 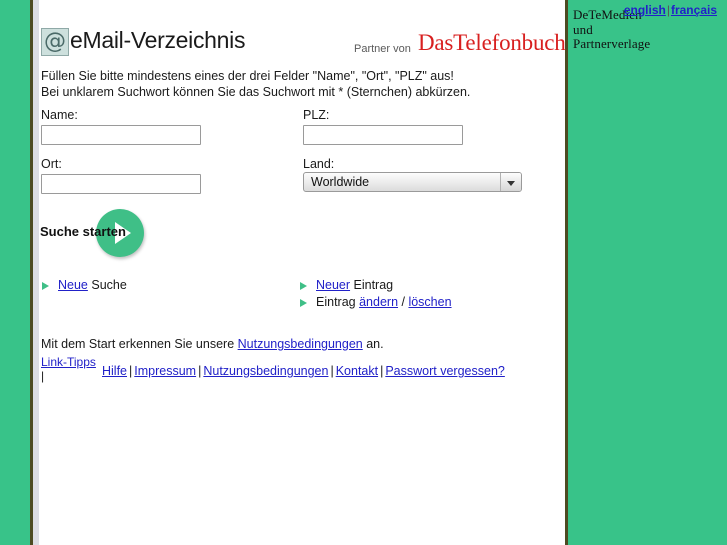 What do you see at coordinates (15, 272) in the screenshot?
I see `left-green-margin` at bounding box center [15, 272].